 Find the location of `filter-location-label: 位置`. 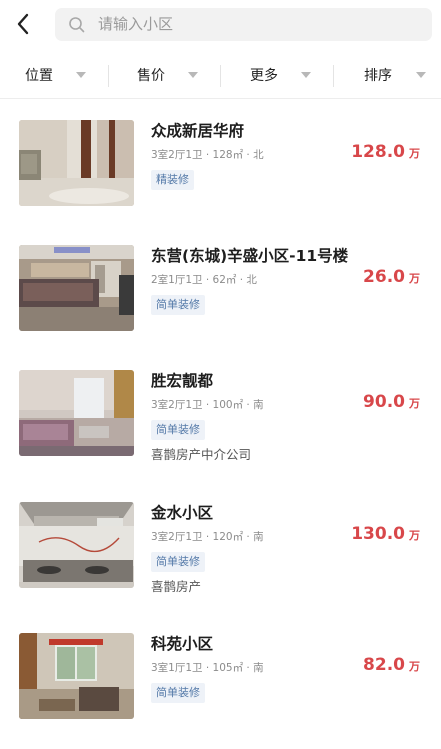

filter-location-label: 位置 is located at coordinates (39, 76).